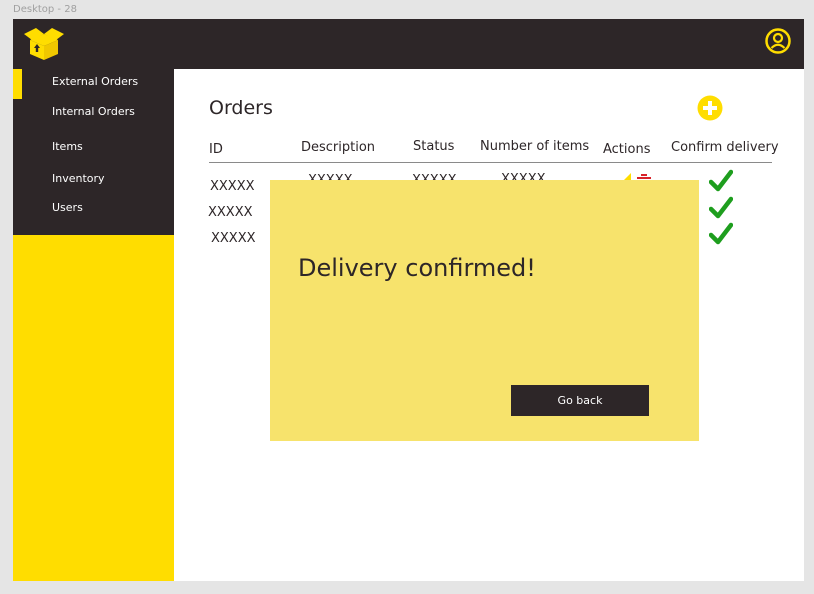 This screenshot has height=594, width=814. What do you see at coordinates (216, 149) in the screenshot?
I see `column-header-id: ID` at bounding box center [216, 149].